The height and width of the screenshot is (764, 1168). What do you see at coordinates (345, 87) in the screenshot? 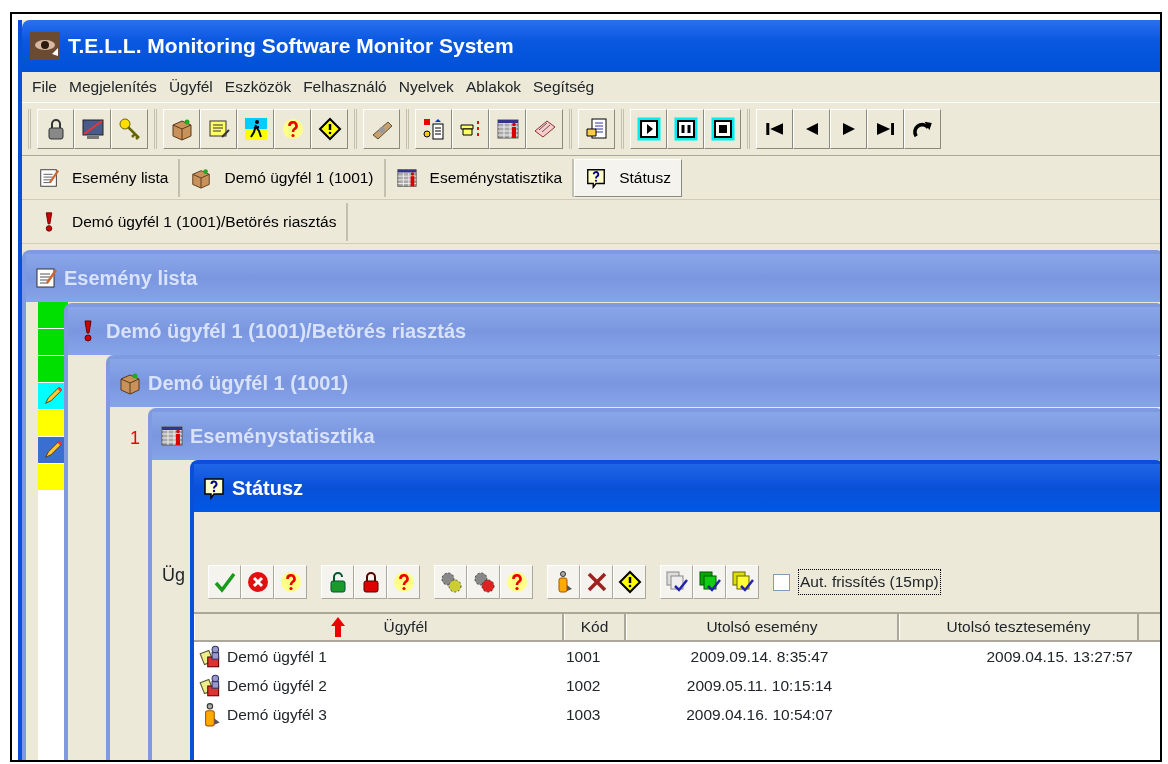
I see `menu-item: Felhasználó` at bounding box center [345, 87].